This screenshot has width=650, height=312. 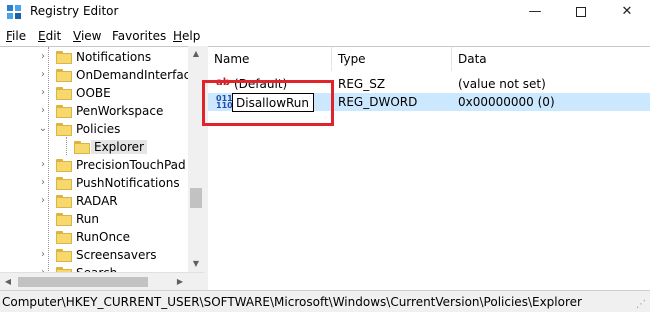 I want to click on tree-item-runonce: RunOnce, so click(x=94, y=238).